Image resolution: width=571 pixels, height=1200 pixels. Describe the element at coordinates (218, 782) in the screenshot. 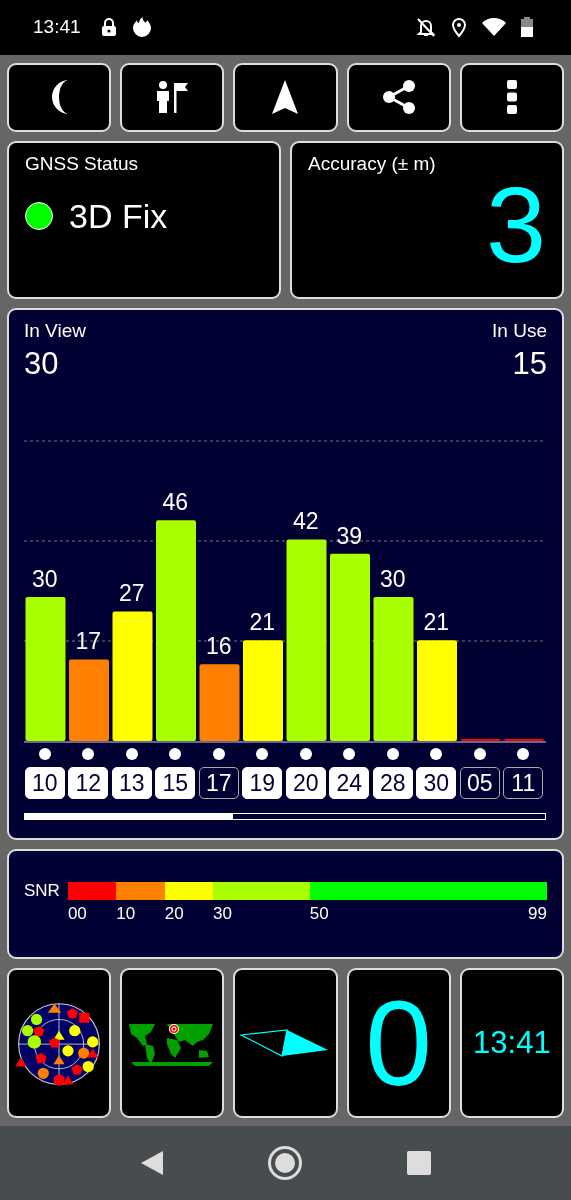

I see `satellite-id: 17` at that location.